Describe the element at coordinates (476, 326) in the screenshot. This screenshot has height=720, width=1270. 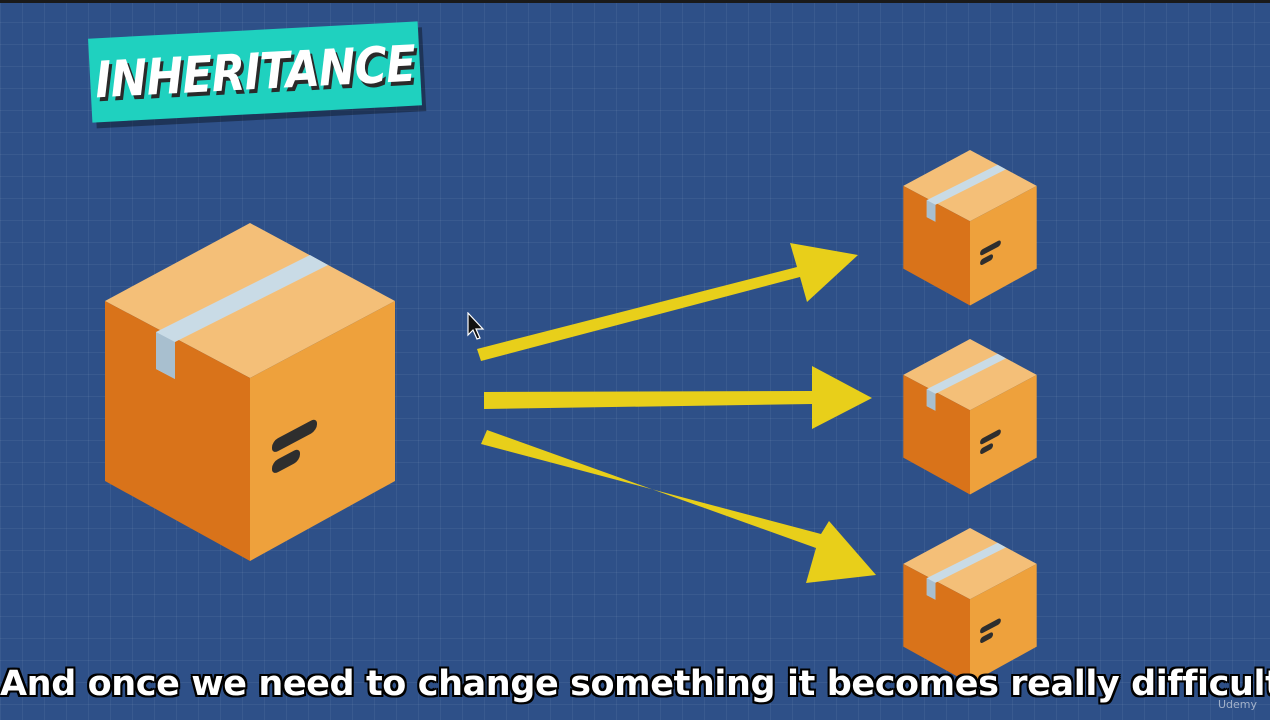
I see `mouse-pointer-icon` at that location.